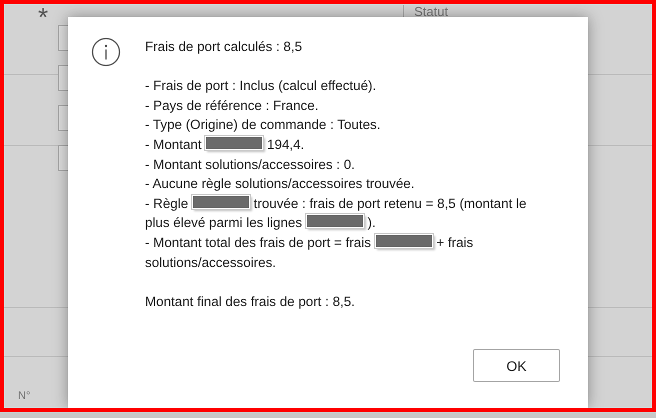 This screenshot has height=418, width=656. I want to click on message-text: - Règle trouvée : frais de port retenu = 8,5 (montant le plus élevé parmi les lignes )., so click(336, 213).